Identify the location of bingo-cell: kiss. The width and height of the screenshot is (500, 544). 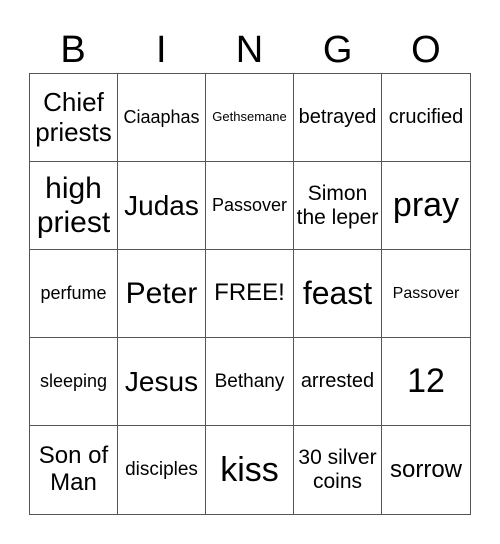
(250, 470).